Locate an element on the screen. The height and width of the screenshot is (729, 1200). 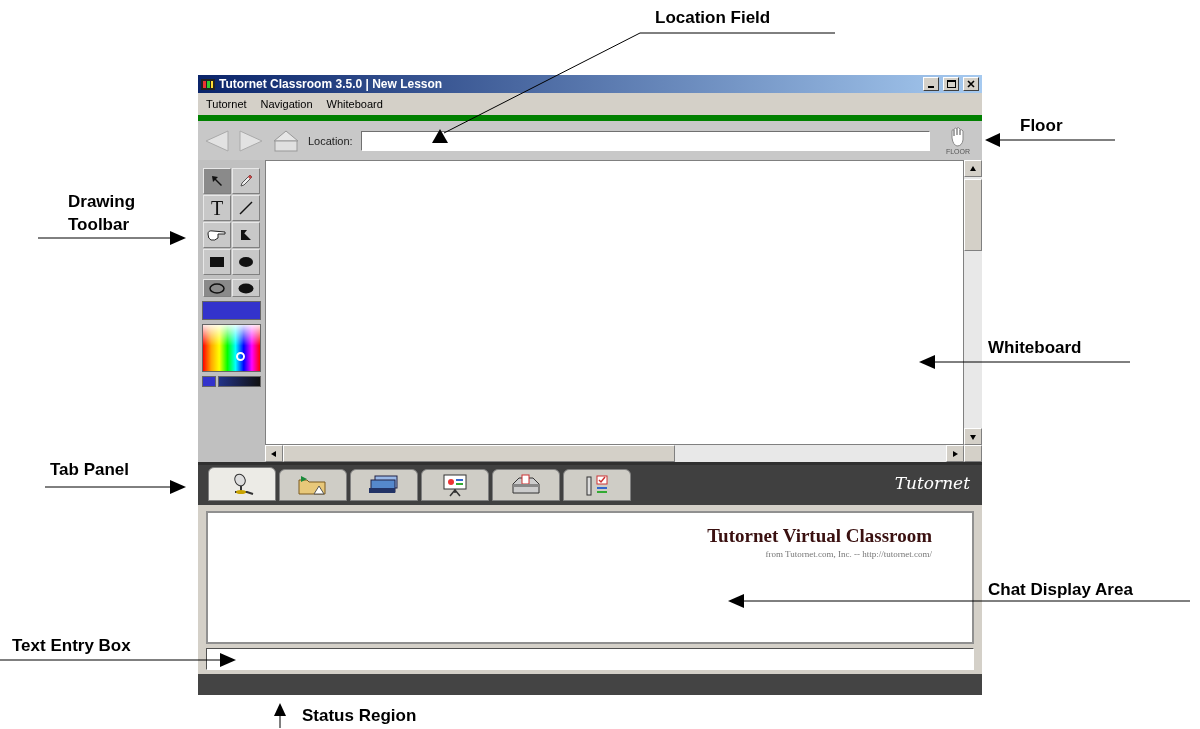
maximize-button is located at coordinates (951, 84).